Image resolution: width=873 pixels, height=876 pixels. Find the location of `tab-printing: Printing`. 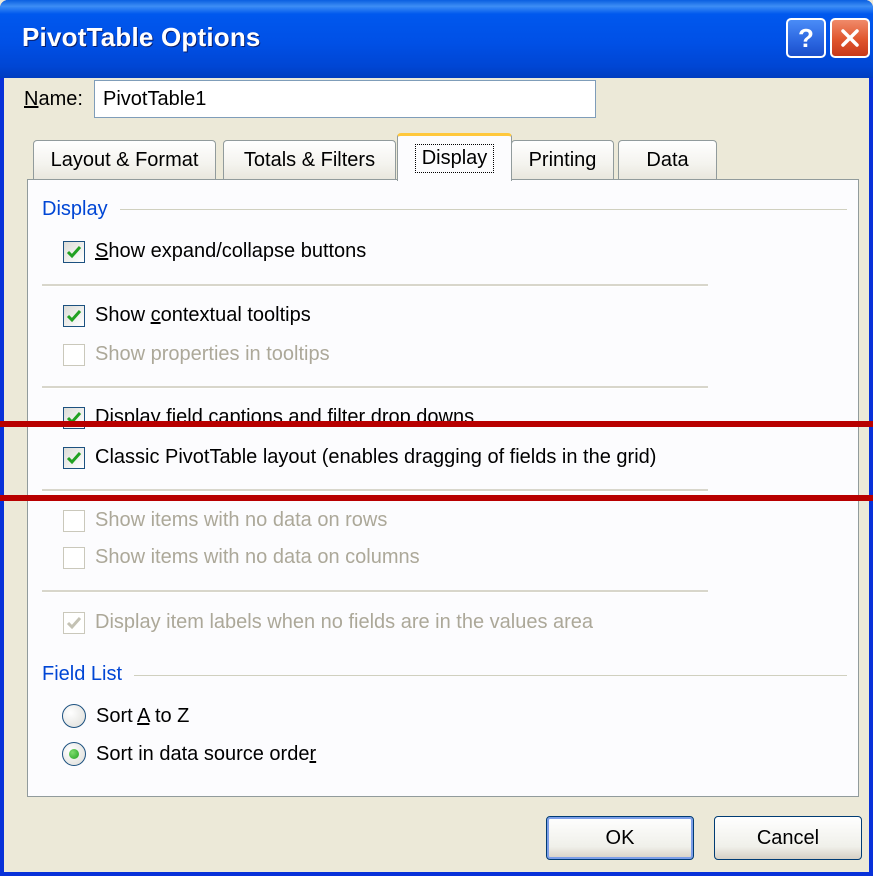

tab-printing: Printing is located at coordinates (562, 160).